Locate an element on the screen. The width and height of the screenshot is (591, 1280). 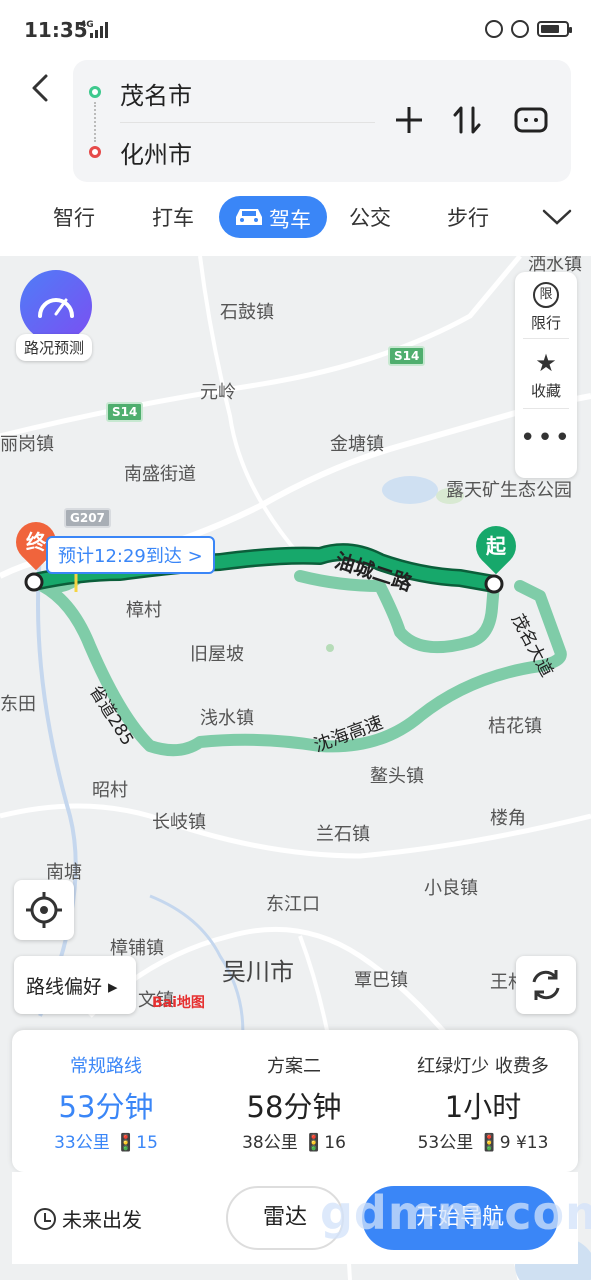
signal-icon is located at coordinates (99, 30).